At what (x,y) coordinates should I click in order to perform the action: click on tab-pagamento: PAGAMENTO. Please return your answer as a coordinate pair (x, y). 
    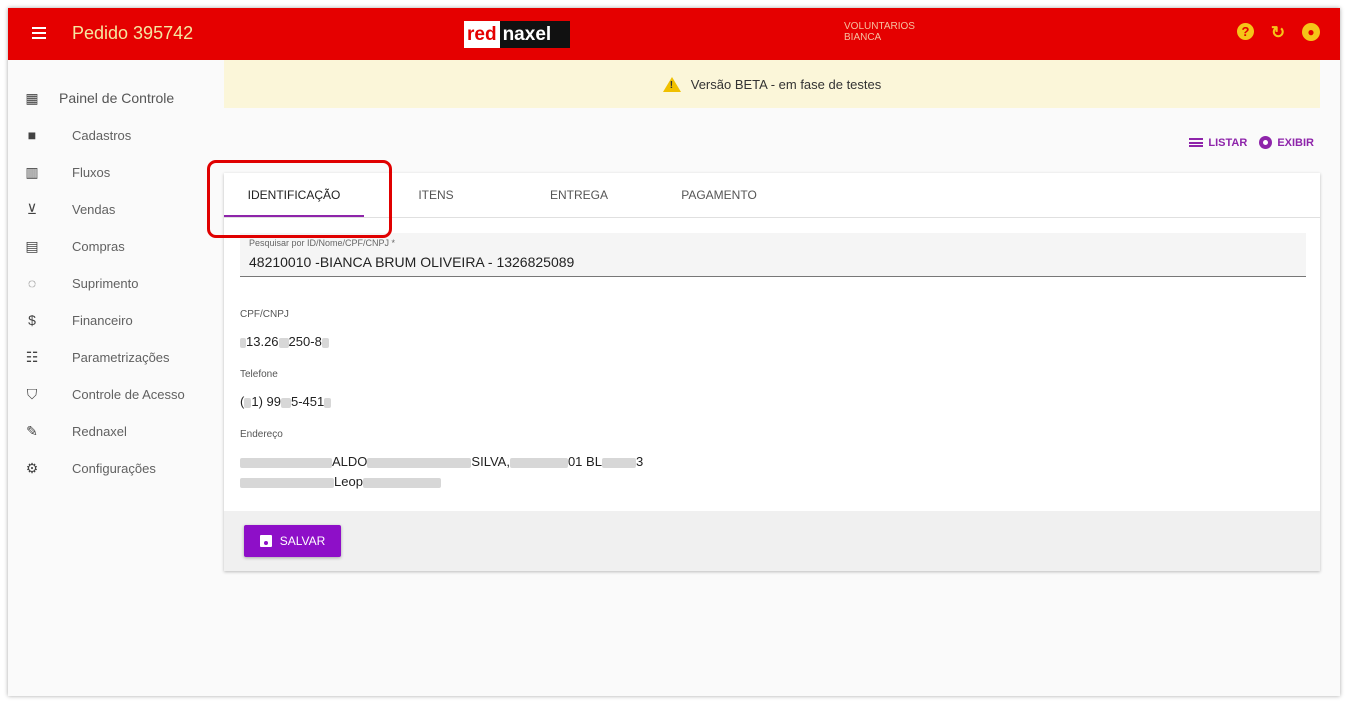
    Looking at the image, I should click on (719, 195).